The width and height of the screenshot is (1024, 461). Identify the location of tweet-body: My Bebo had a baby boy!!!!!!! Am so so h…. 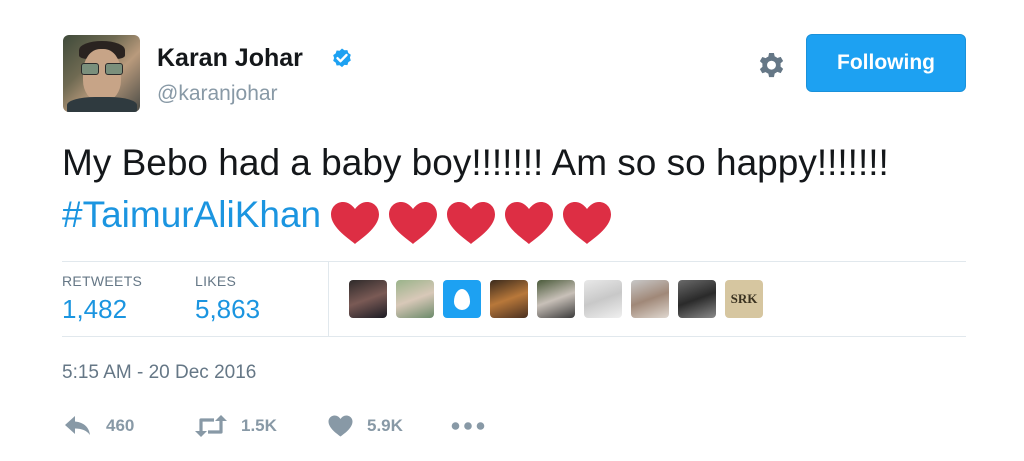
(475, 162).